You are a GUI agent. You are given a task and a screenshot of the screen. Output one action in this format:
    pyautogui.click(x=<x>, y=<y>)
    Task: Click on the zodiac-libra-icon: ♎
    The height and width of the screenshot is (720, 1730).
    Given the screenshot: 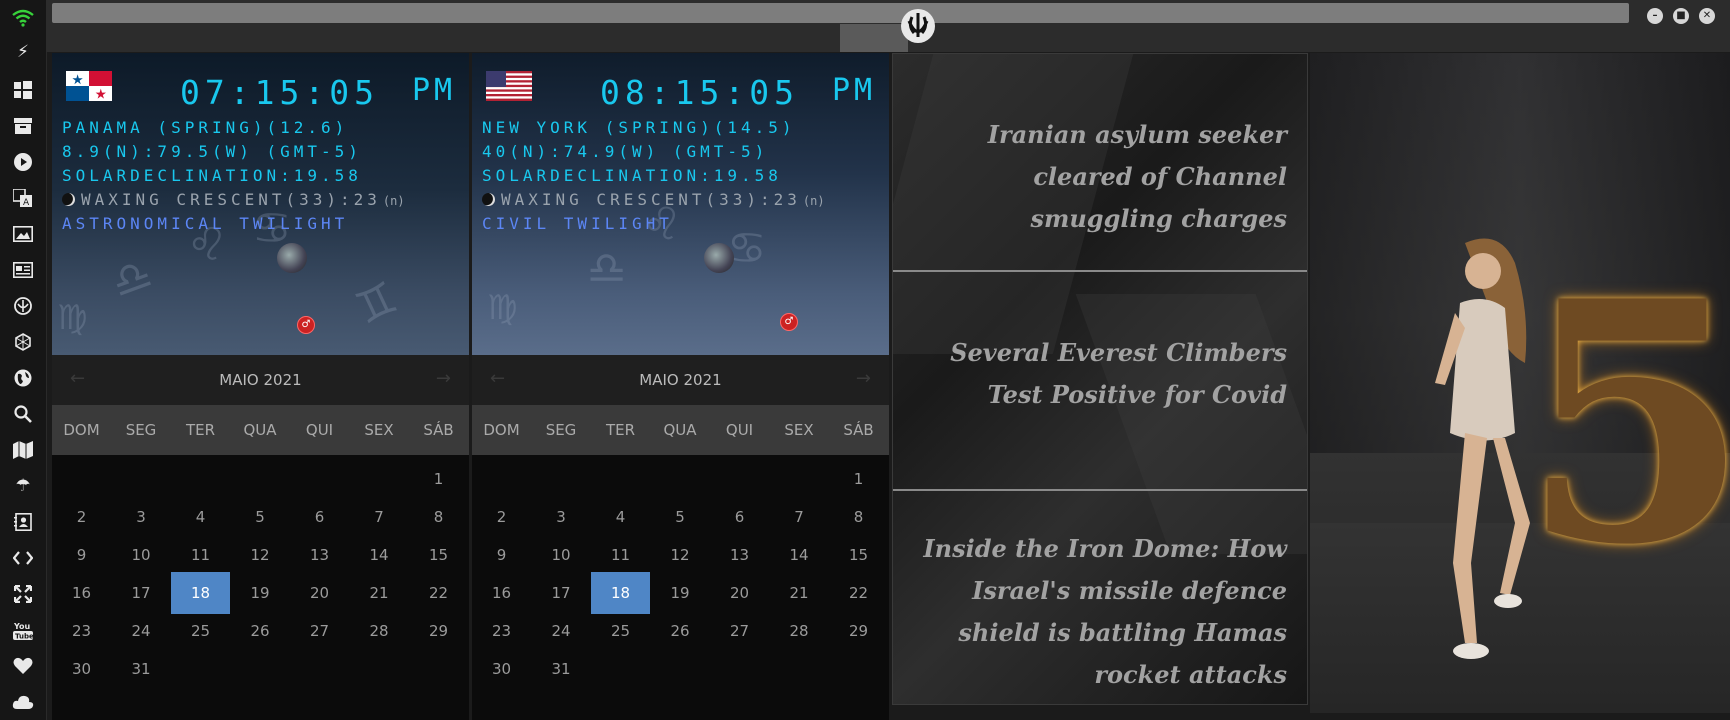 What is the action you would take?
    pyautogui.click(x=607, y=268)
    